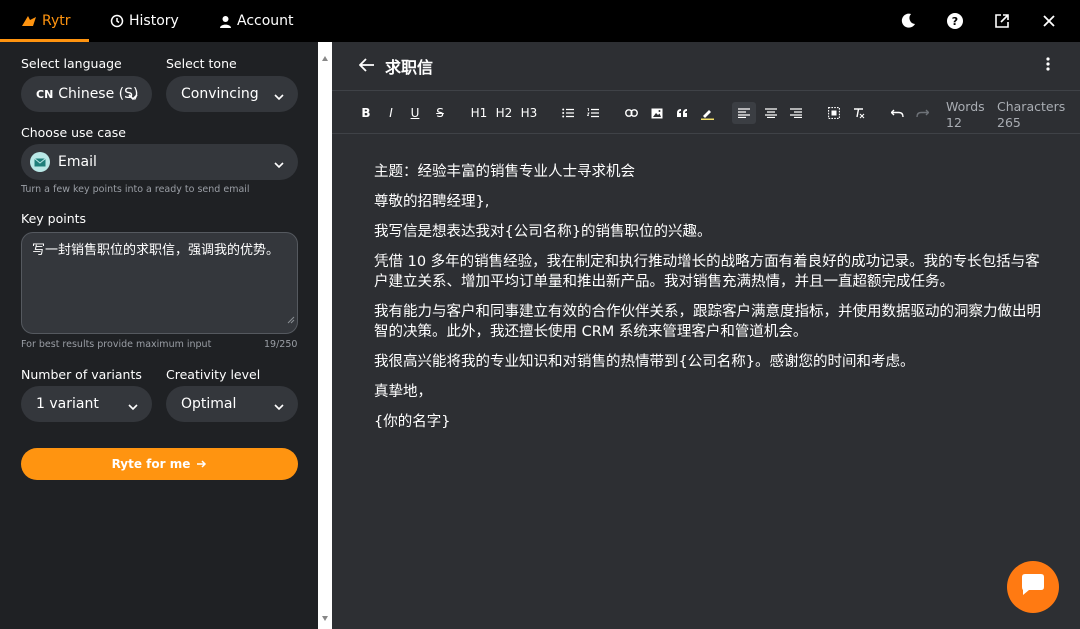 This screenshot has width=1080, height=629. I want to click on h3-button: H3, so click(529, 113).